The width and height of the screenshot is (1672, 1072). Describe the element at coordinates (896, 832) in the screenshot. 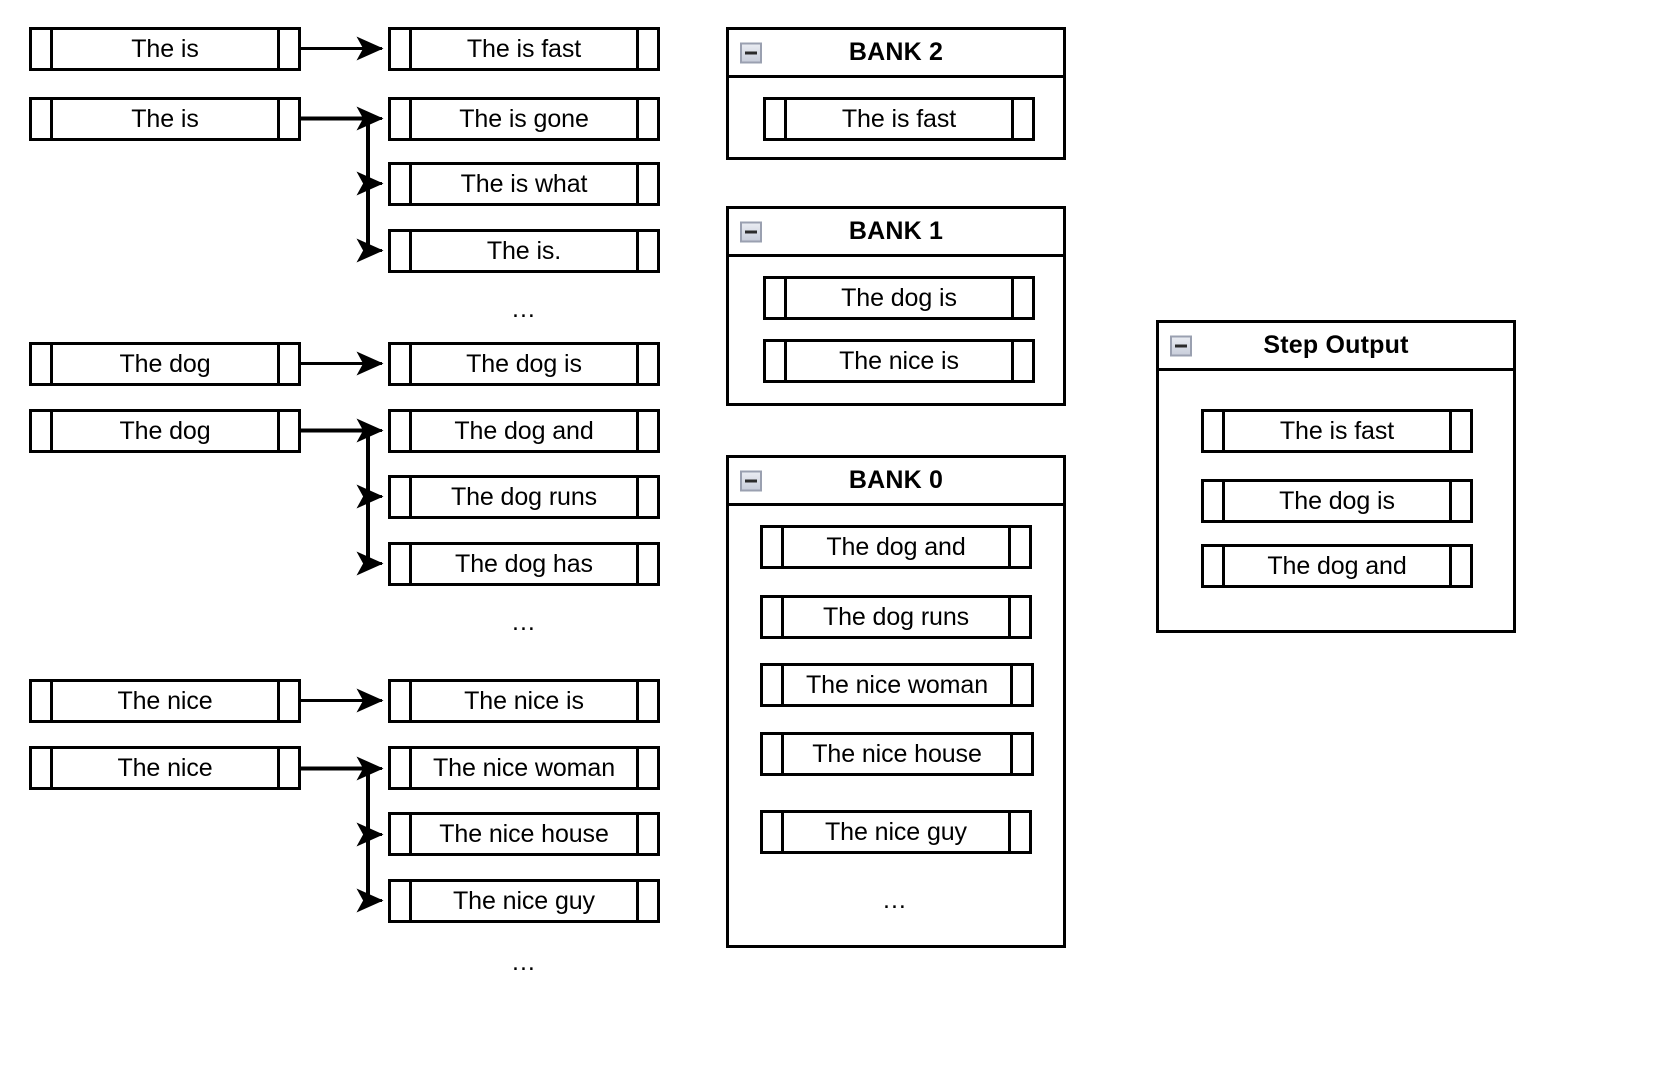

I see `bank-item-box: The nice guy` at that location.